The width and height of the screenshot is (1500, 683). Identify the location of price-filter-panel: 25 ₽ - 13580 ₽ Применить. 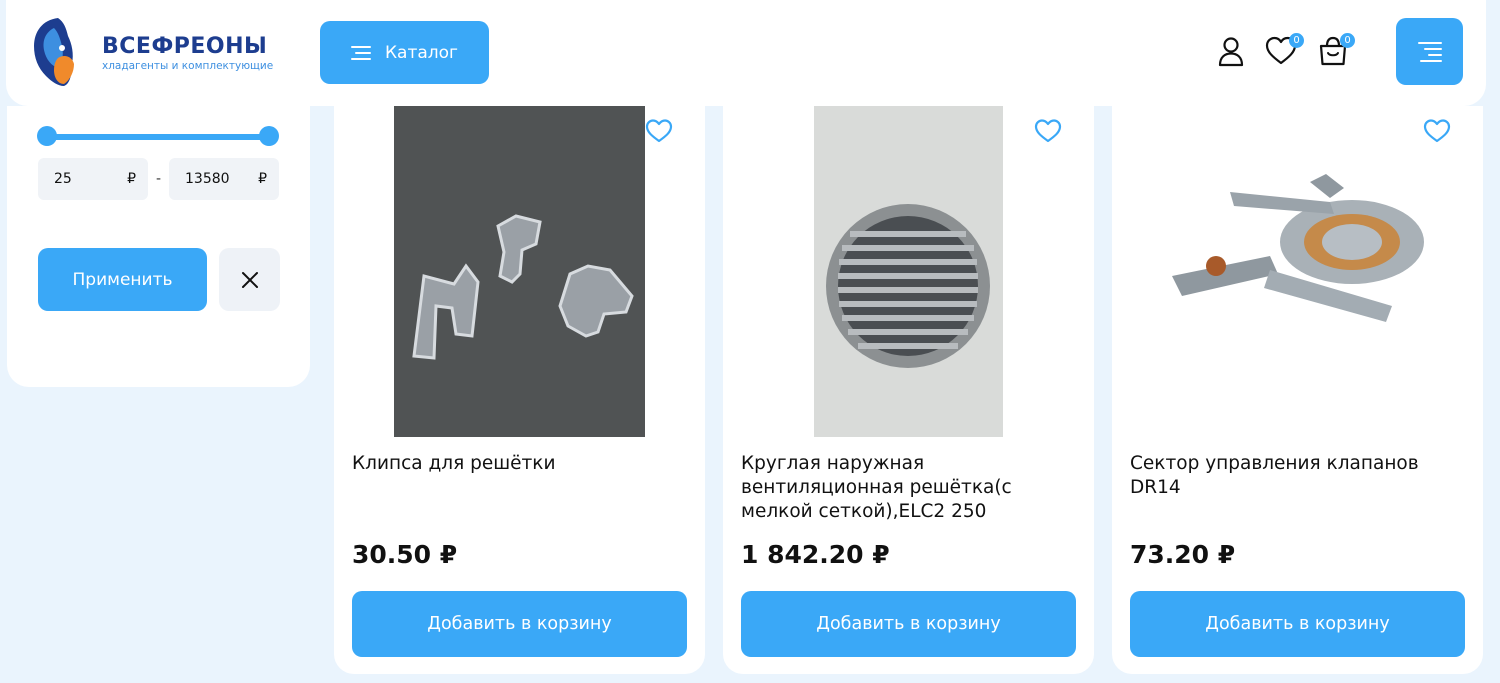
(158, 246).